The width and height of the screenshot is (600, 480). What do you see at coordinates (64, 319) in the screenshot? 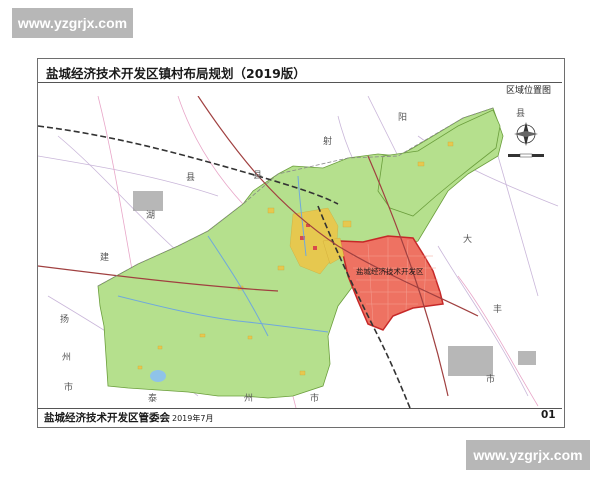
I see `place-label-yang-w: 扬` at bounding box center [64, 319].